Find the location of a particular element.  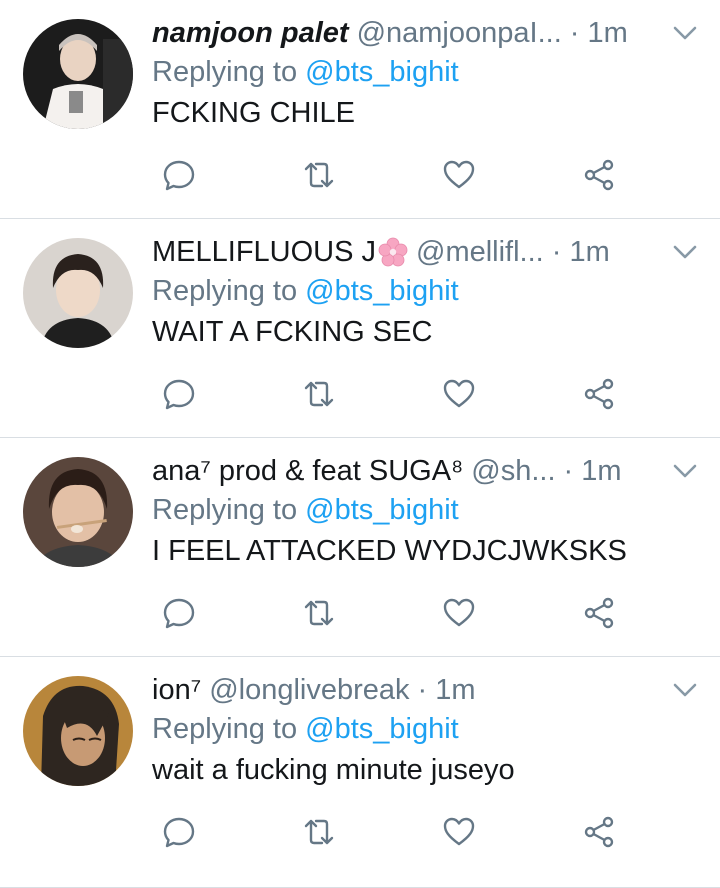

user-handle: @longlivebreak is located at coordinates (309, 690).